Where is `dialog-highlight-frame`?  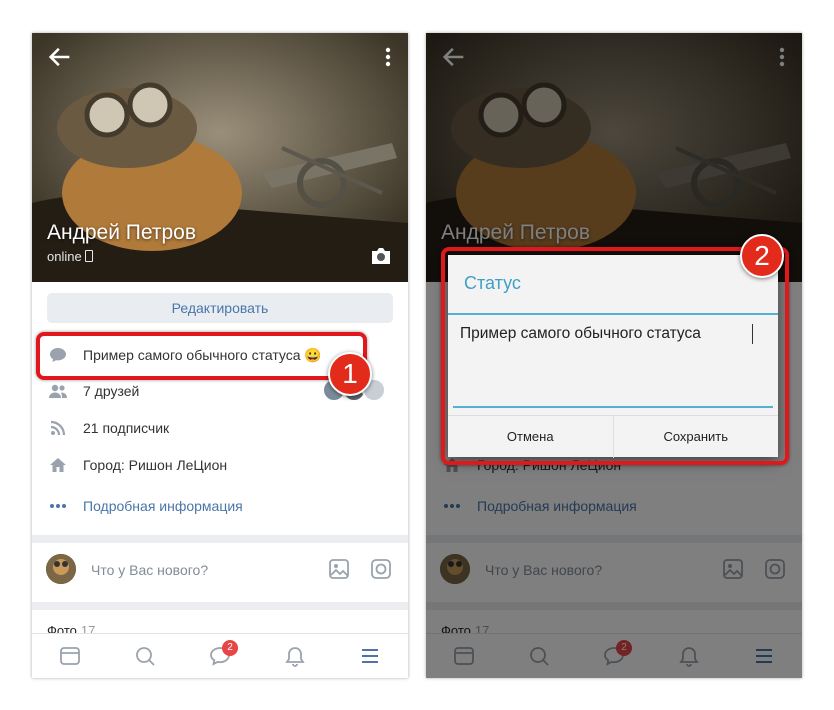 dialog-highlight-frame is located at coordinates (615, 356).